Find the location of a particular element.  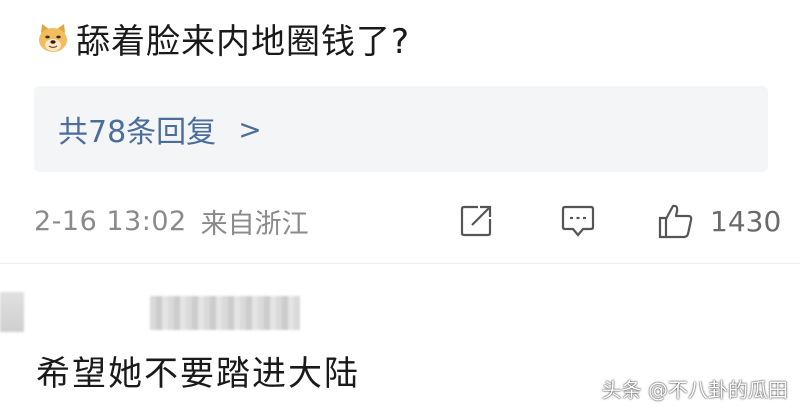

blurred-username is located at coordinates (225, 313).